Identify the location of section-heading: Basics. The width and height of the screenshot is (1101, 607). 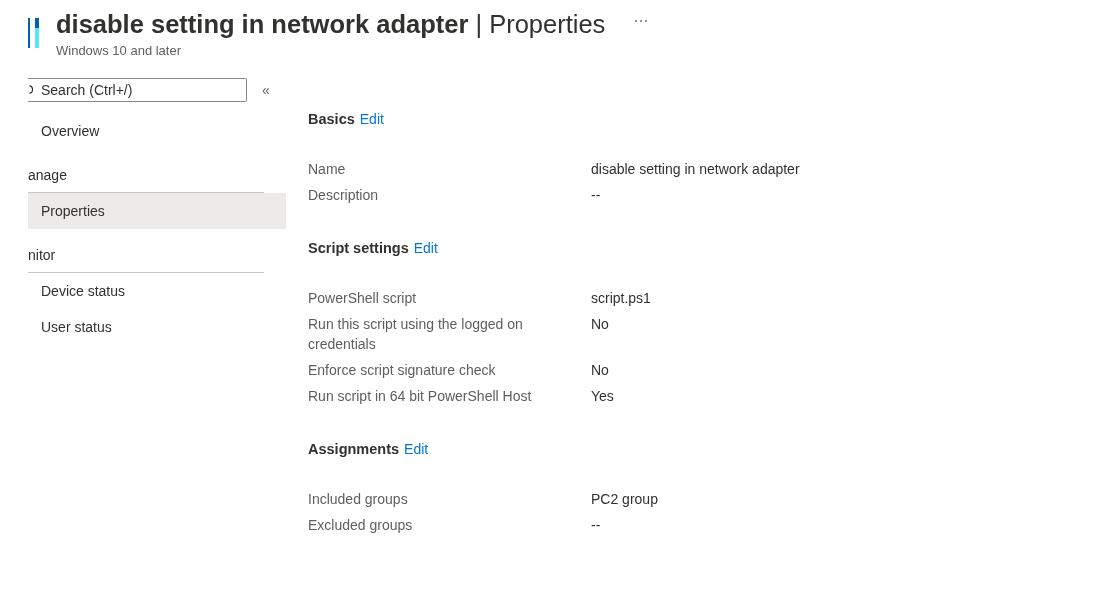
(331, 119).